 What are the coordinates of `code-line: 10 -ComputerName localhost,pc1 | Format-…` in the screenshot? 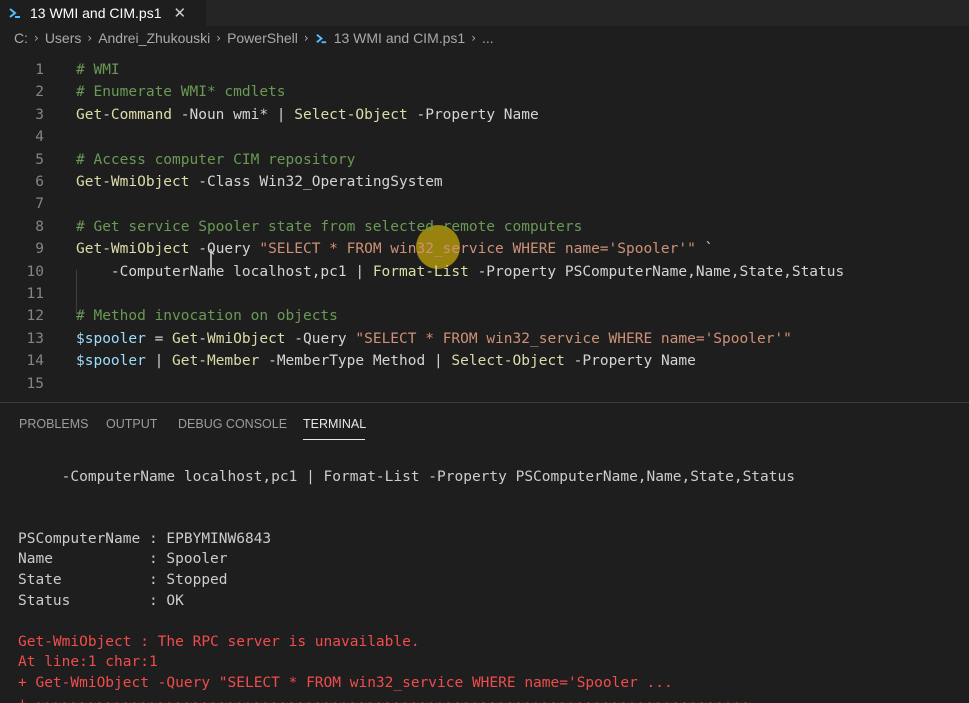 It's located at (484, 272).